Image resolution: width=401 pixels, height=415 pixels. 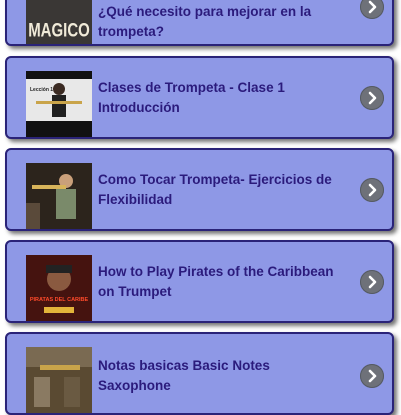 What do you see at coordinates (59, 30) in the screenshot?
I see `magico-thumb-text: MAGICO` at bounding box center [59, 30].